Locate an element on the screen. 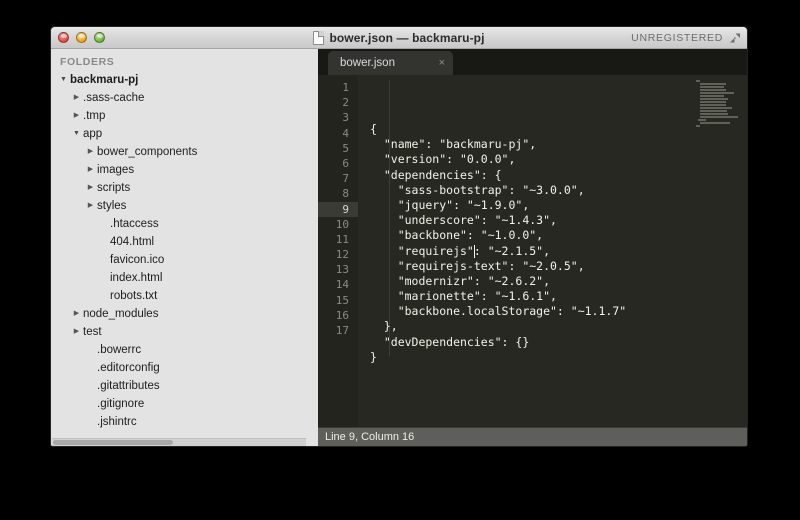 Image resolution: width=800 pixels, height=520 pixels. tree-item-label: .tmp is located at coordinates (94, 116).